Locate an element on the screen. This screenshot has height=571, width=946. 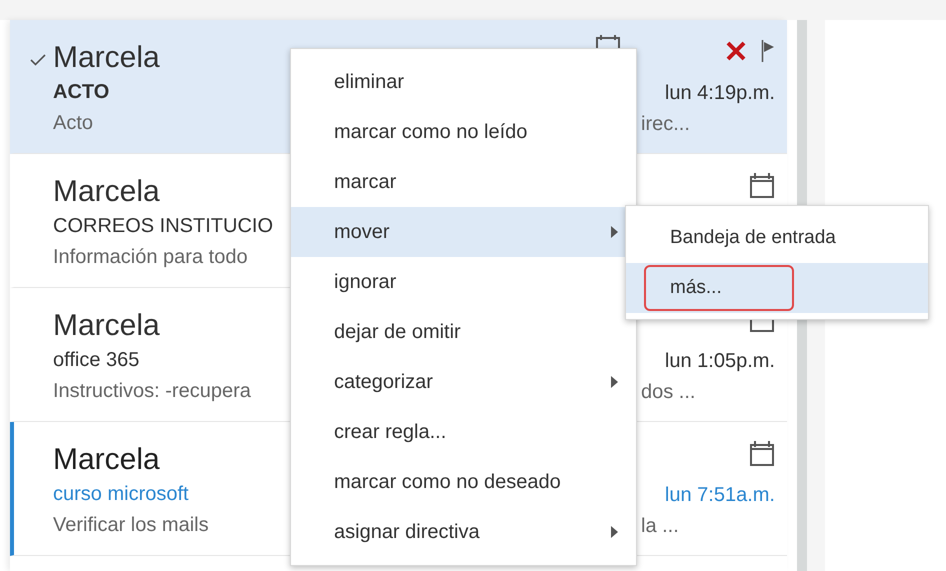
message-subject: CORREOS INSTITUCIO is located at coordinates (163, 226).